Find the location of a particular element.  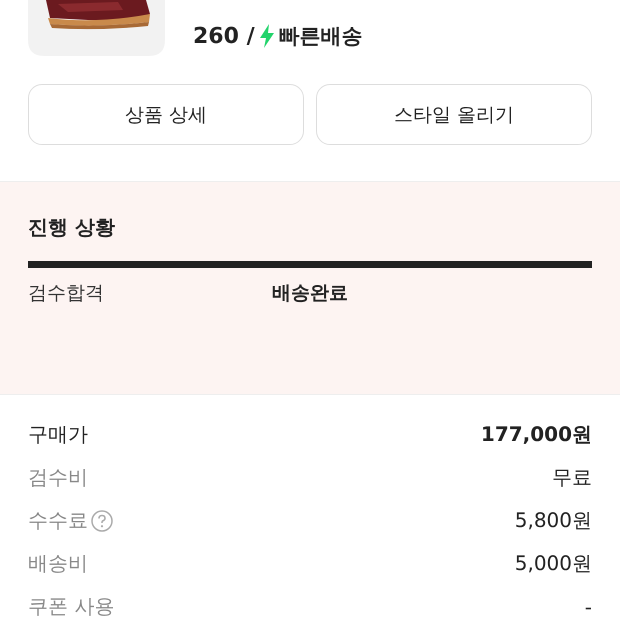

price-value: 177,000원 is located at coordinates (536, 434).